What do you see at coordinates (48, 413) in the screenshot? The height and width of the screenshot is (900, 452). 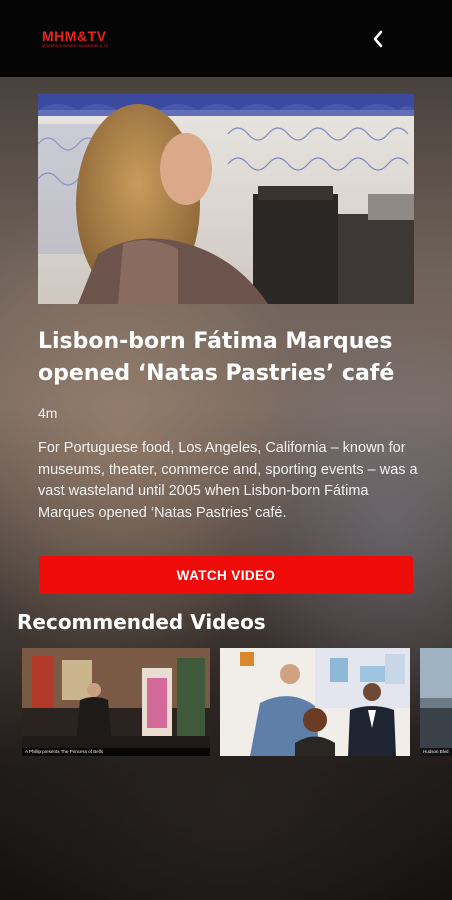 I see `video-duration: 4m` at bounding box center [48, 413].